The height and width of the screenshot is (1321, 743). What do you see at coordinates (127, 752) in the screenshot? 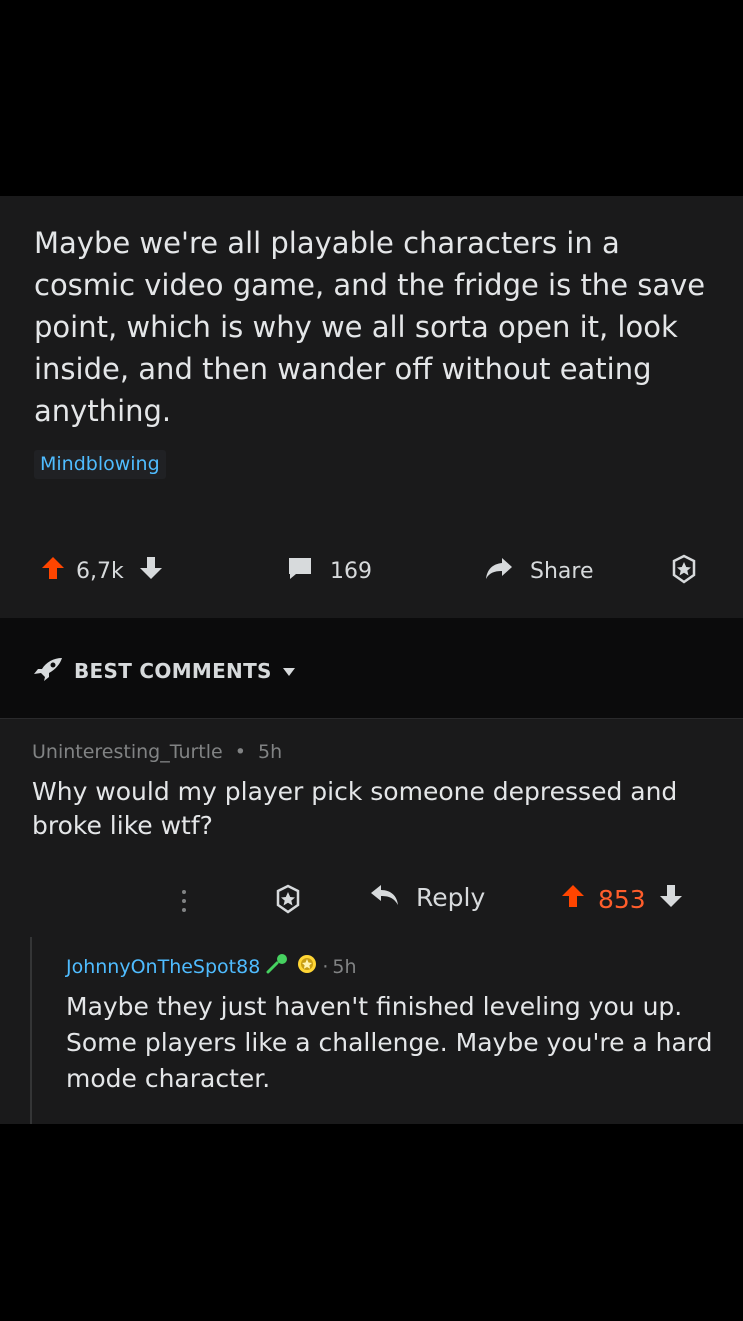
I see `comment-author: Uninteresting_Turtle` at bounding box center [127, 752].